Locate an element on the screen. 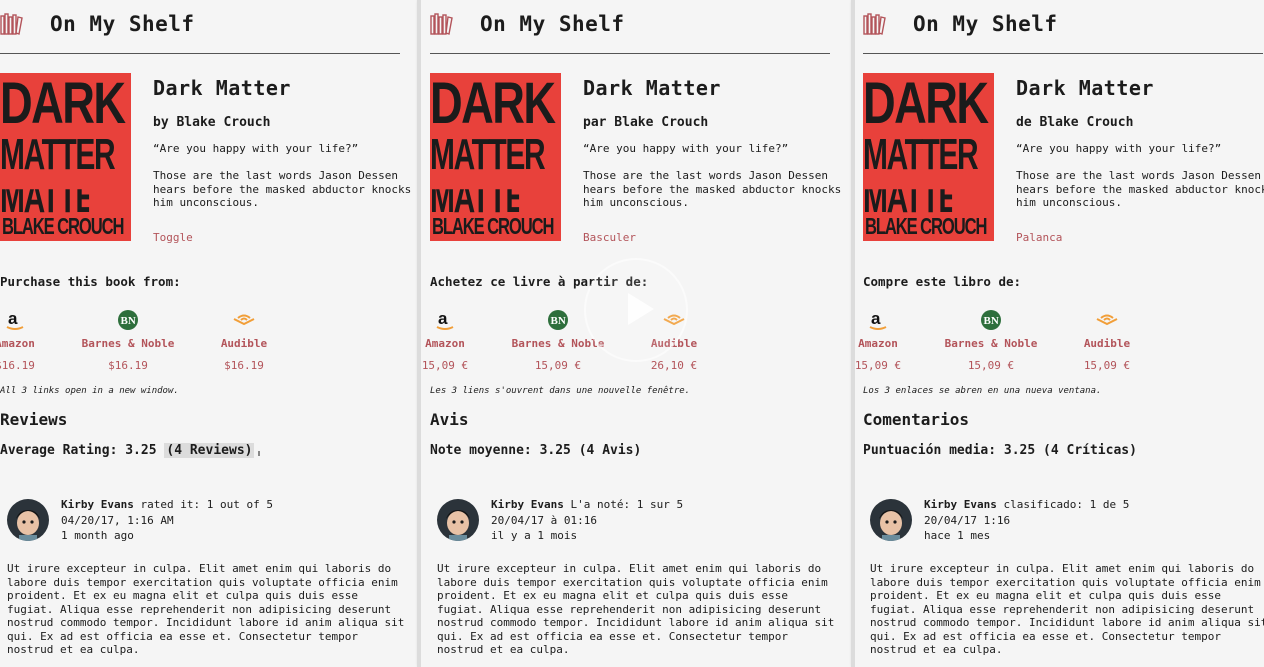  average-rating: Note moyenne: 3.25 (4 Avis) is located at coordinates (535, 450).